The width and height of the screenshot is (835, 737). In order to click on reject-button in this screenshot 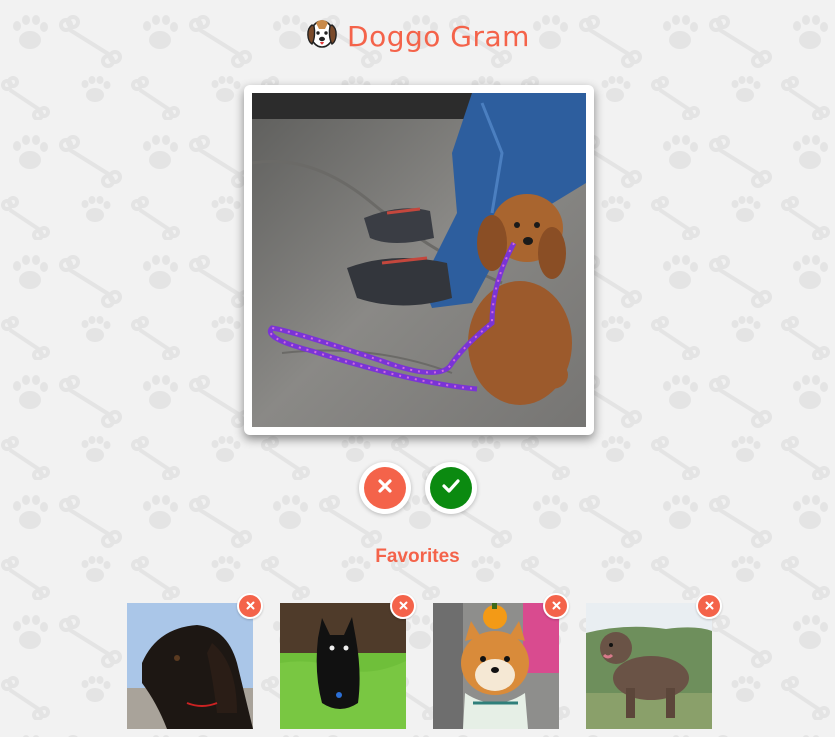, I will do `click(385, 488)`.